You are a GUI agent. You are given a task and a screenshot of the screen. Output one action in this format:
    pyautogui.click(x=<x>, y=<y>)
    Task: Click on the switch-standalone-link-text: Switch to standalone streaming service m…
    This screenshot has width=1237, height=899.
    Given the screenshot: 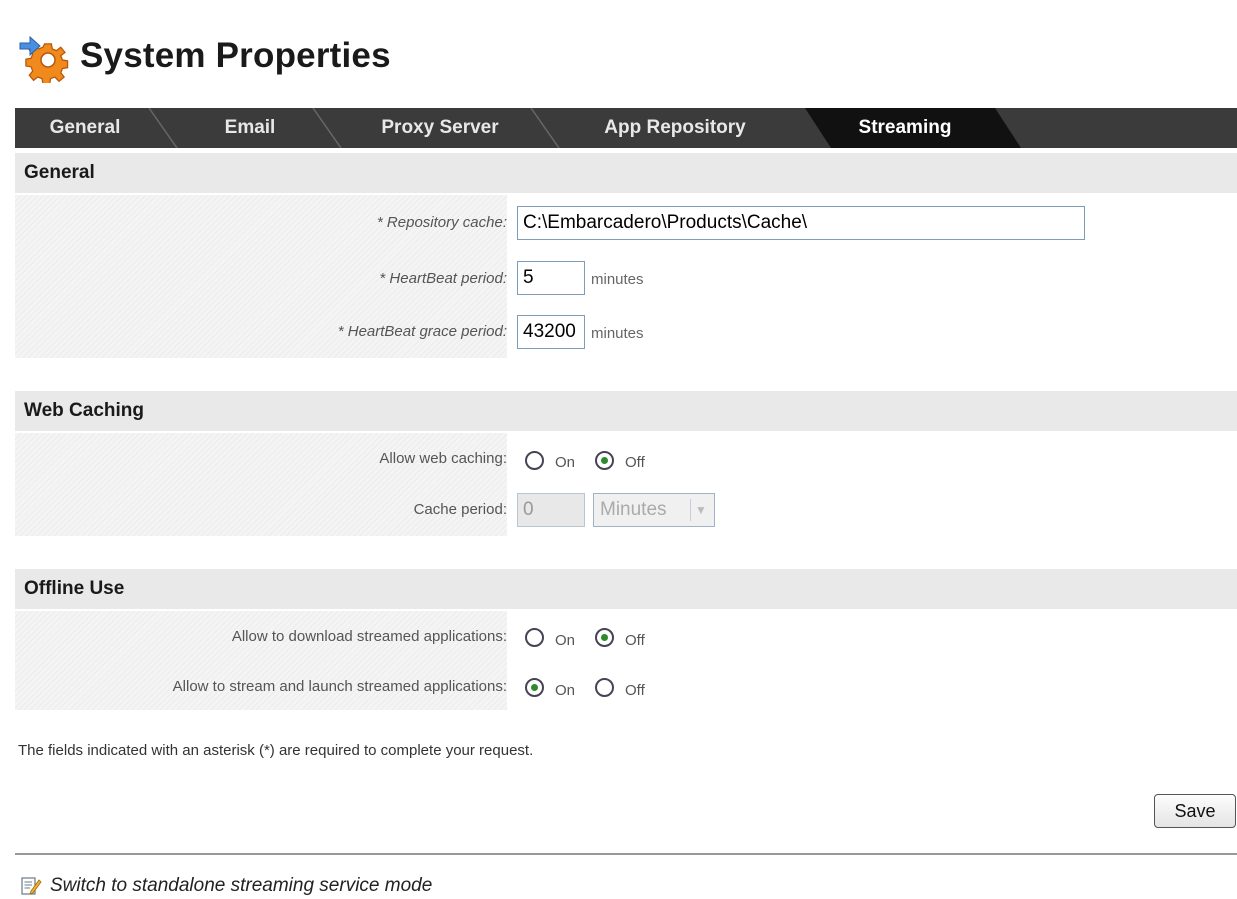 What is the action you would take?
    pyautogui.click(x=241, y=885)
    